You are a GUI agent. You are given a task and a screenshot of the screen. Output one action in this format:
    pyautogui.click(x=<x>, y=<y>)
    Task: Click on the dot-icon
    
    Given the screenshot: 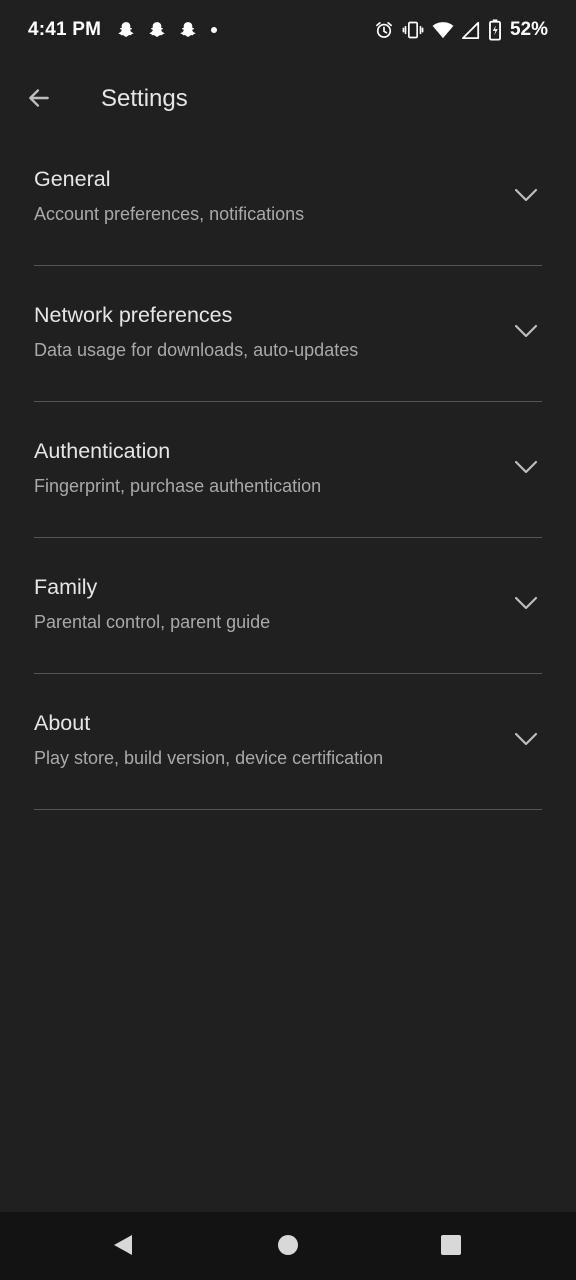 What is the action you would take?
    pyautogui.click(x=214, y=30)
    